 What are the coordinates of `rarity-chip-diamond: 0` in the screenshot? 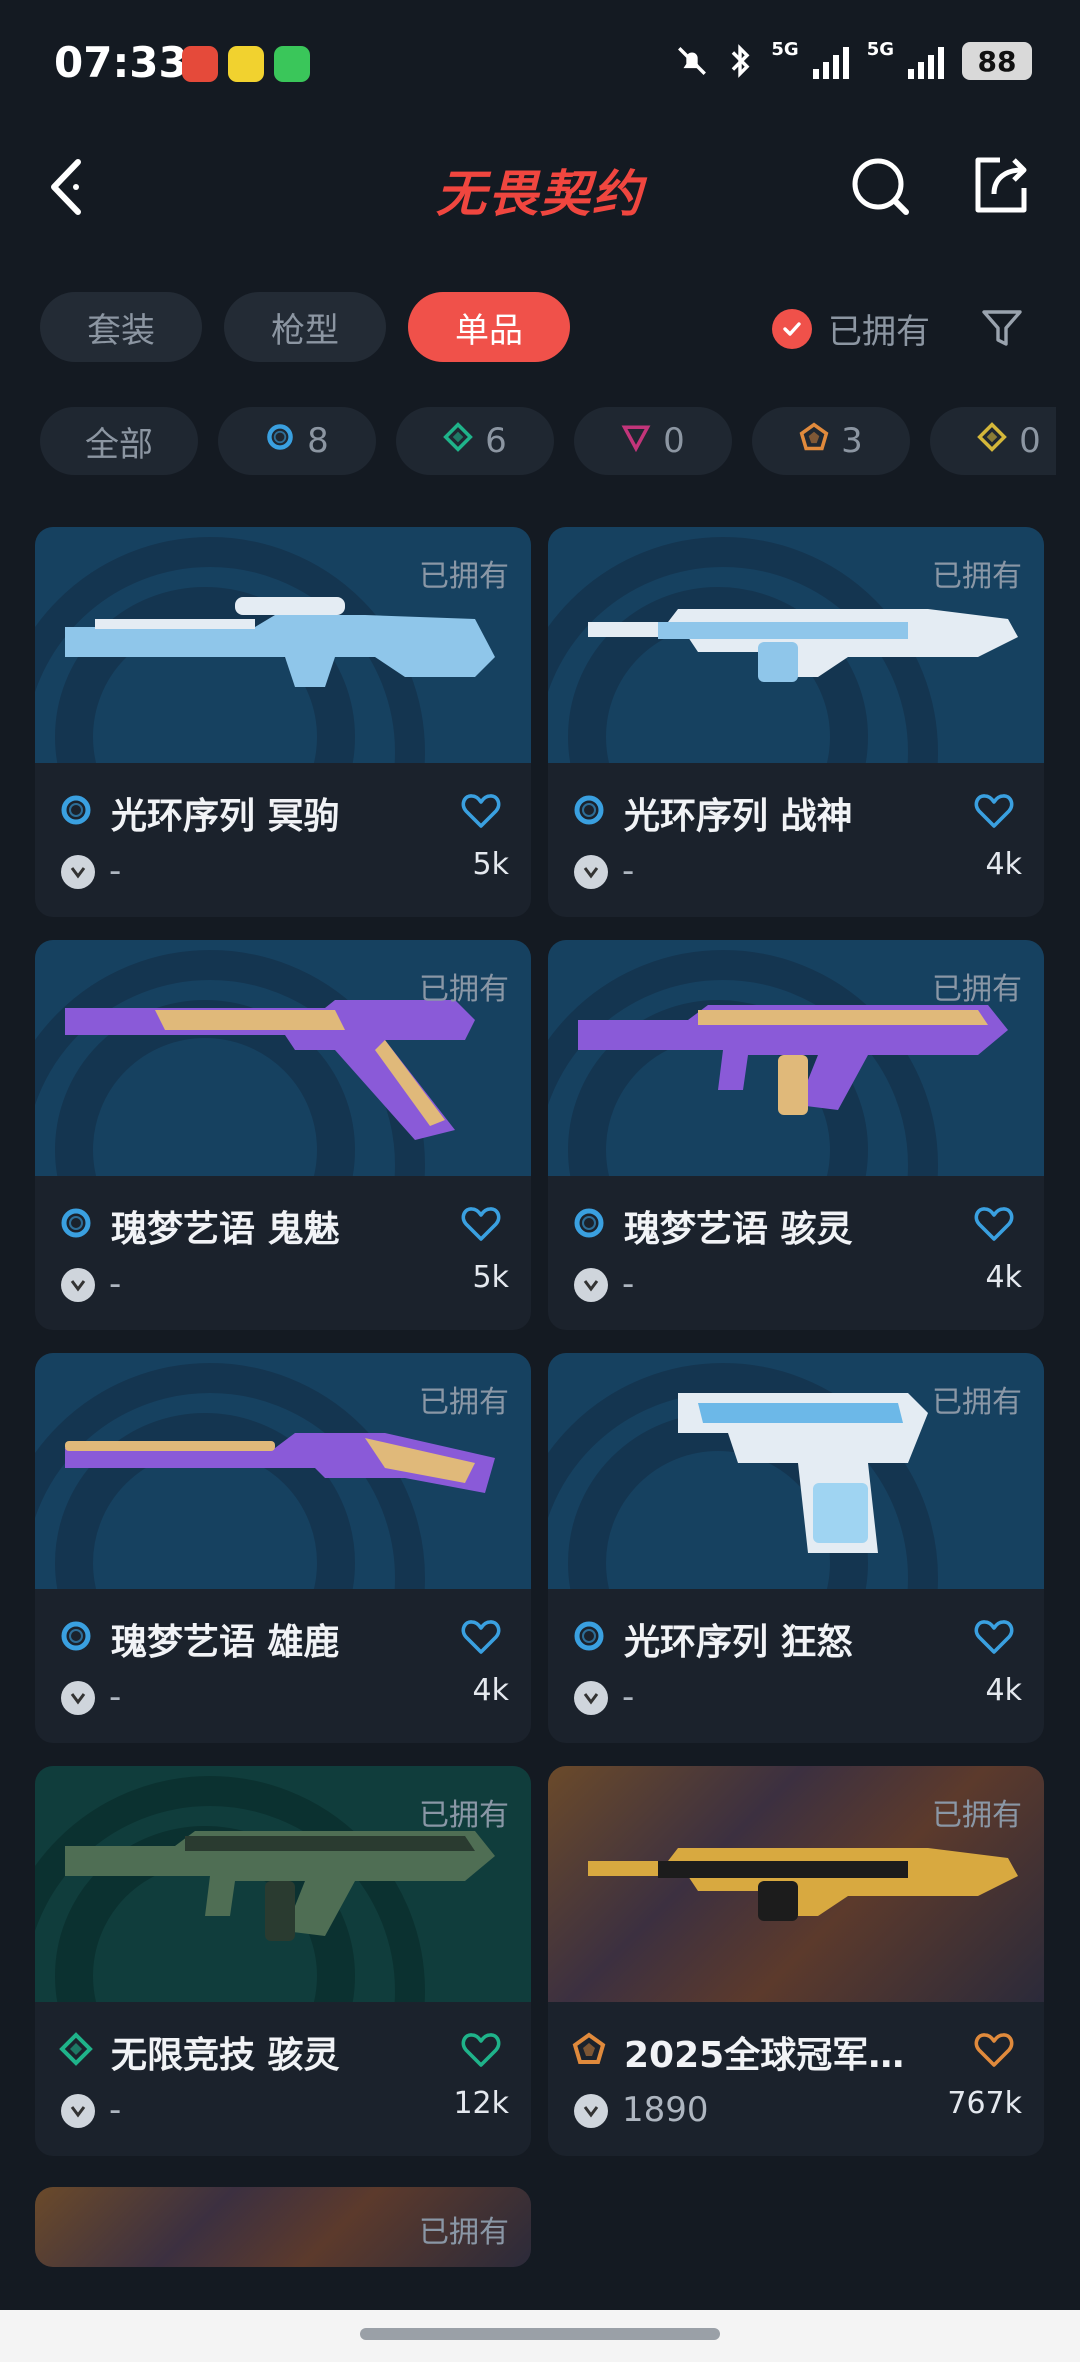 It's located at (993, 441).